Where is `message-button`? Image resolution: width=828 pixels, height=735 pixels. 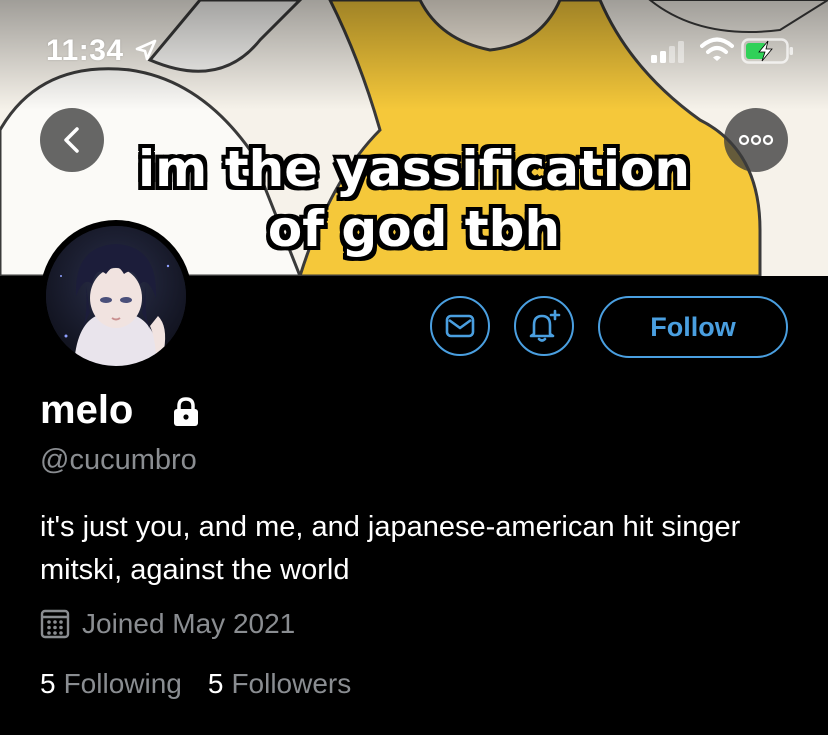 message-button is located at coordinates (460, 326).